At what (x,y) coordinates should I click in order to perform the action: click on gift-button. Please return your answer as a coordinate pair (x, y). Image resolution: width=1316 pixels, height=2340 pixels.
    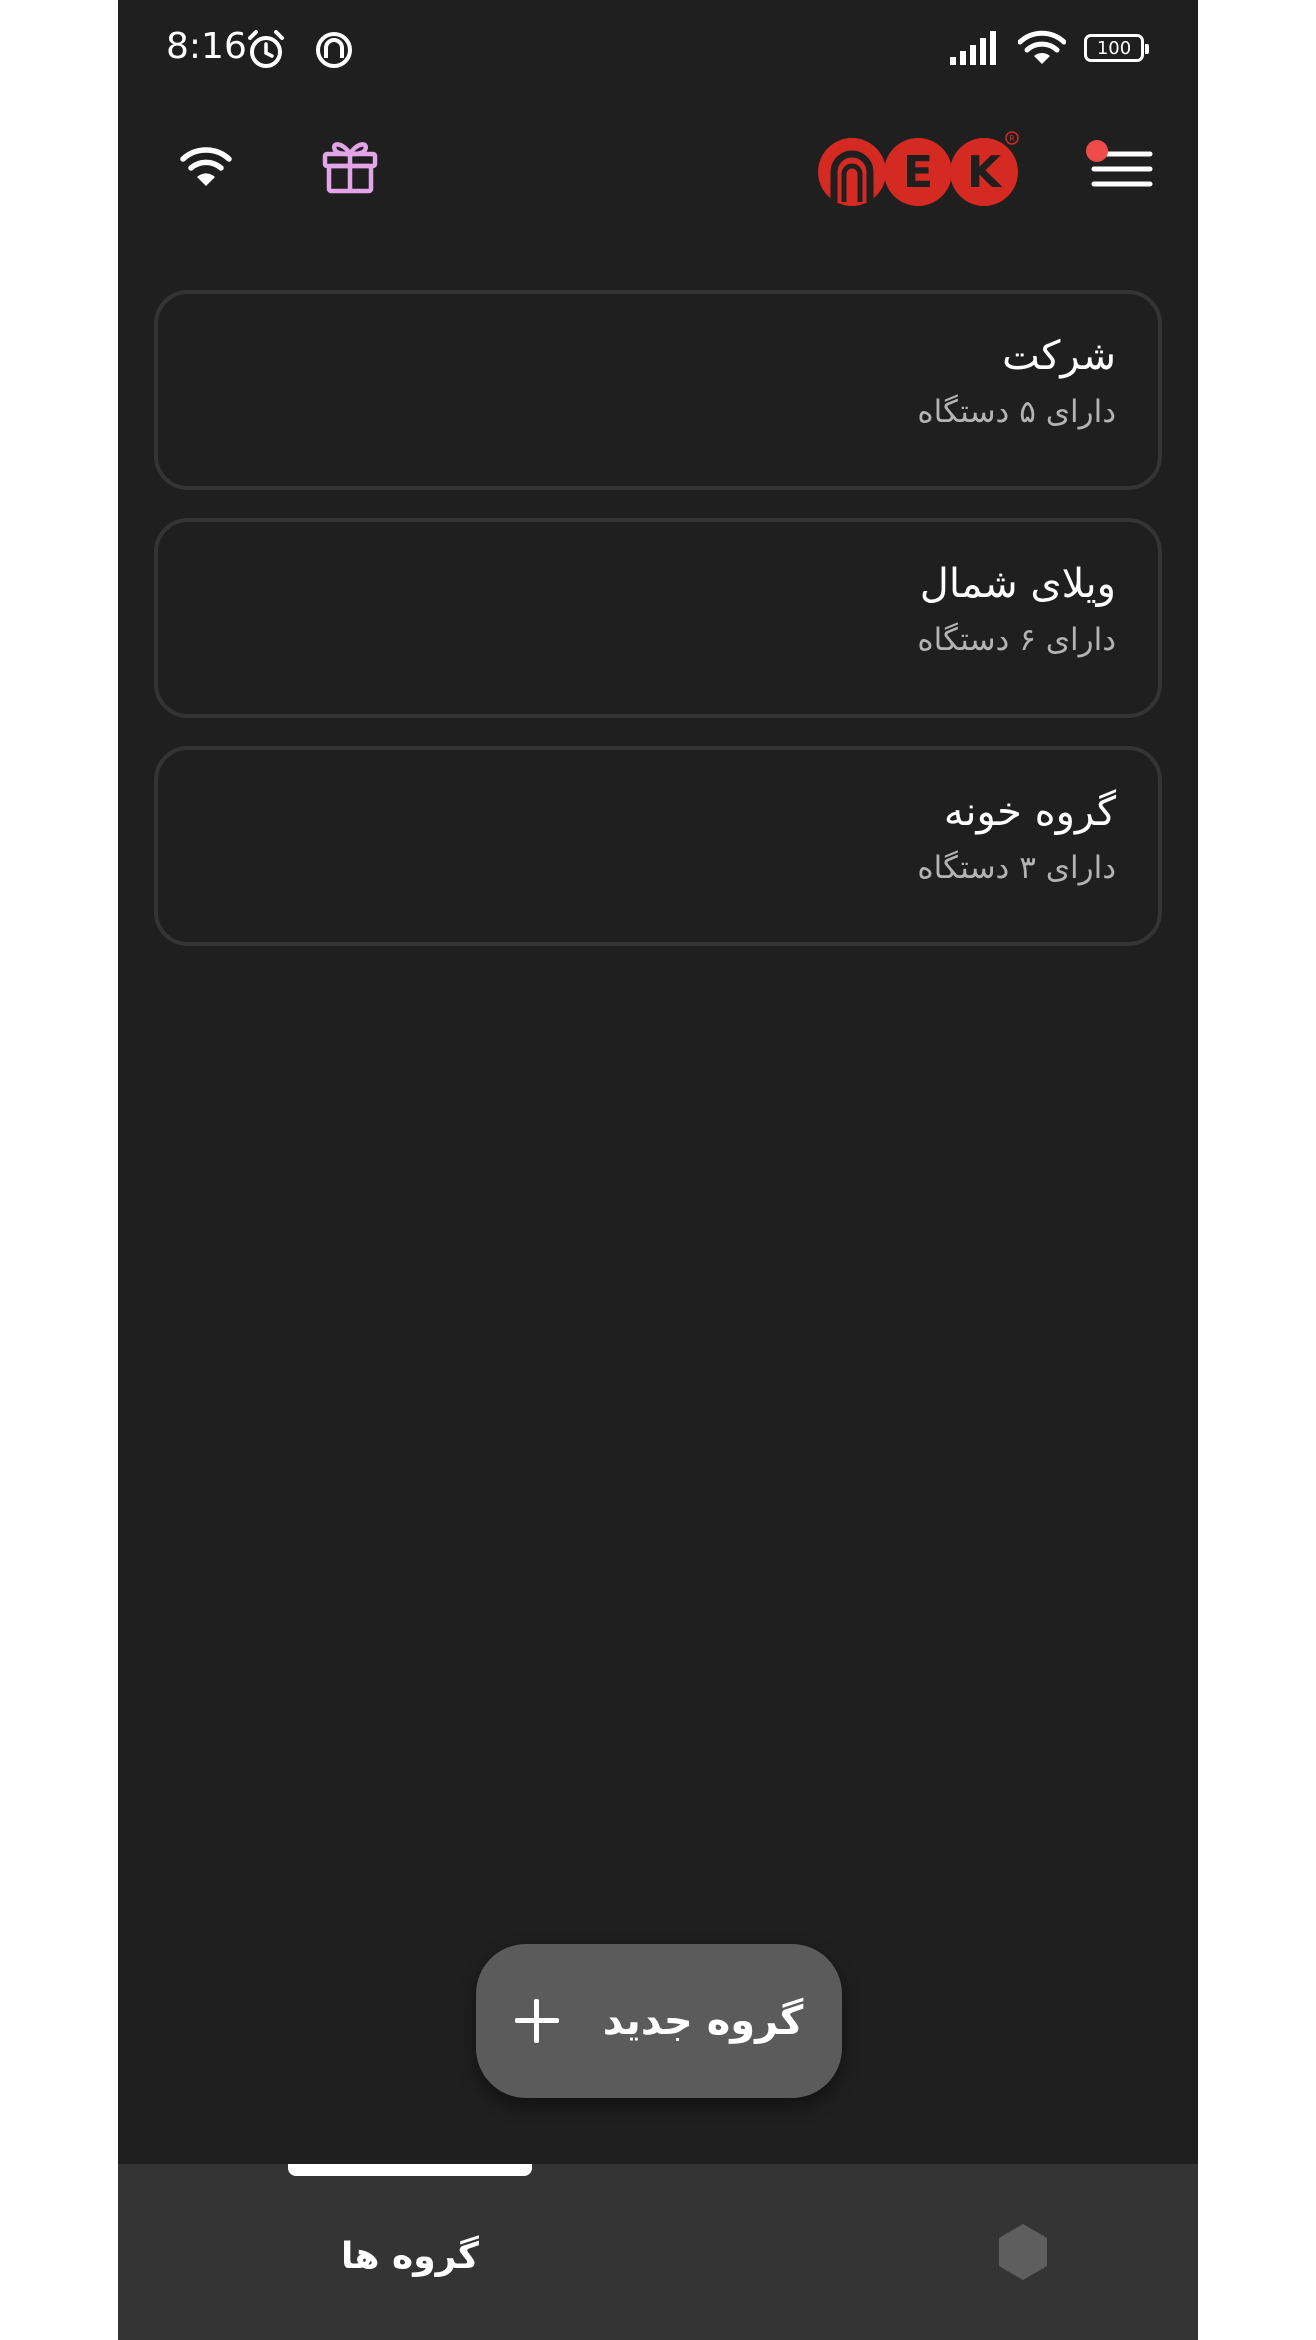
    Looking at the image, I should click on (350, 166).